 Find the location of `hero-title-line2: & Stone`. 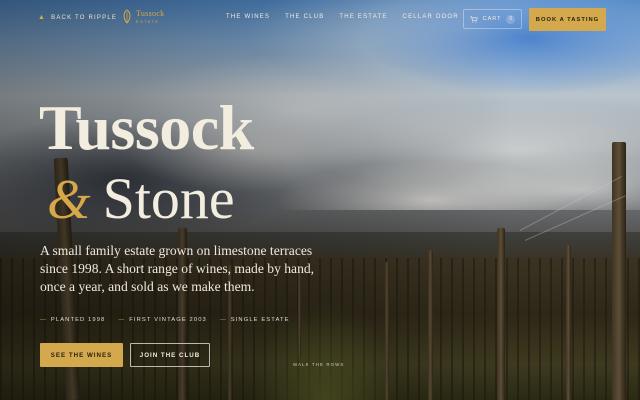

hero-title-line2: & Stone is located at coordinates (141, 198).